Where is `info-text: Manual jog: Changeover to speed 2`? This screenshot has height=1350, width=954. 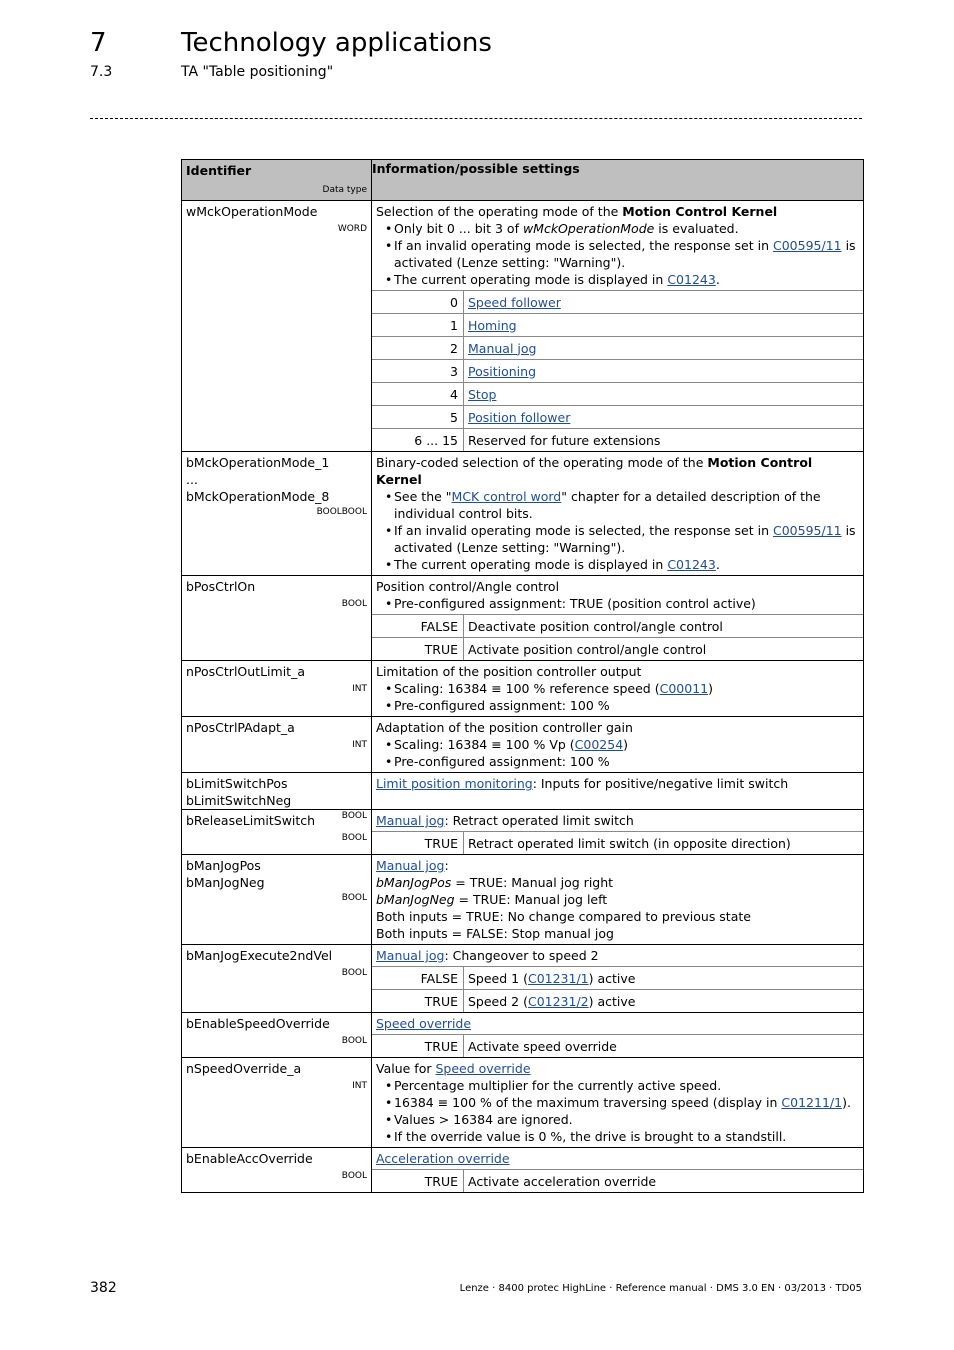
info-text: Manual jog: Changeover to speed 2 is located at coordinates (617, 955).